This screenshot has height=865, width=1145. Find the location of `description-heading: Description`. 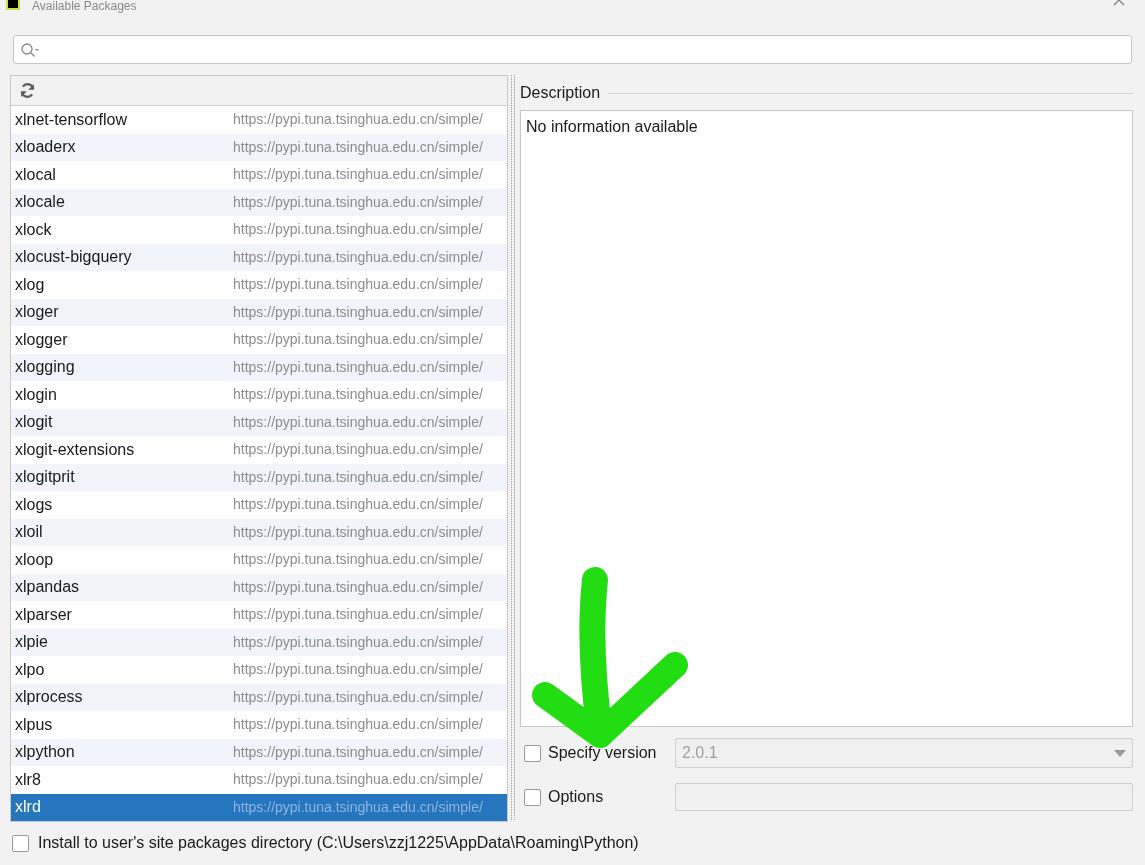

description-heading: Description is located at coordinates (560, 93).